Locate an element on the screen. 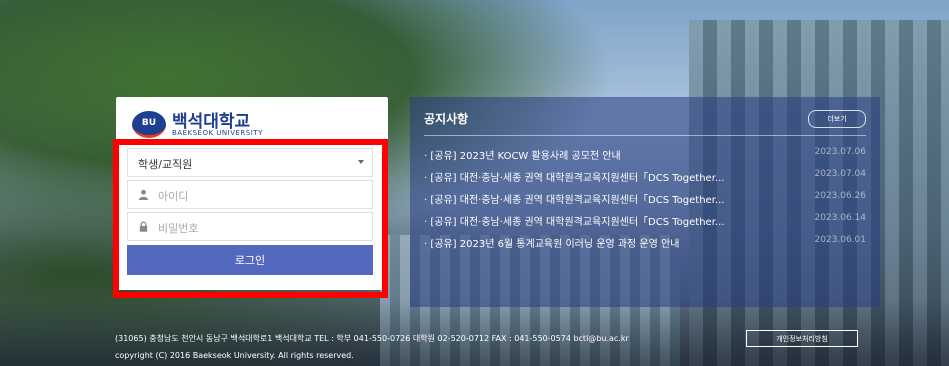  notice-item-title: · [공유] 2023년 KOCW 활용사례 공모전 안내 is located at coordinates (522, 156).